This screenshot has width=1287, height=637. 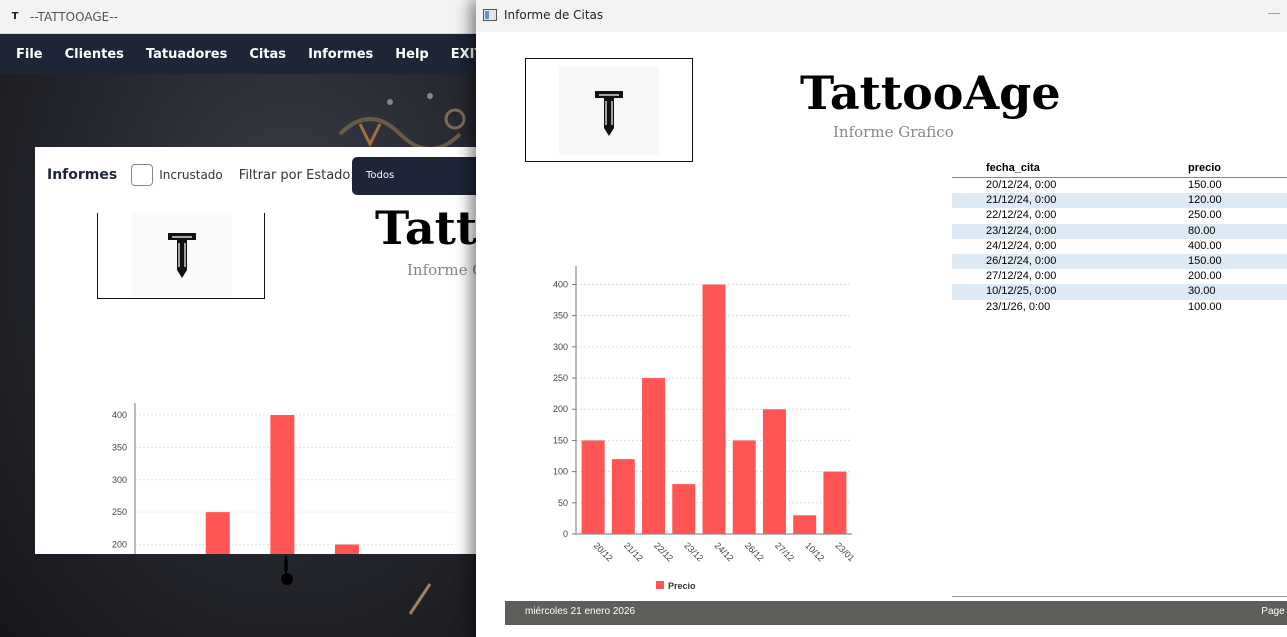 I want to click on table-header: fecha_cita precio, so click(x=1119, y=169).